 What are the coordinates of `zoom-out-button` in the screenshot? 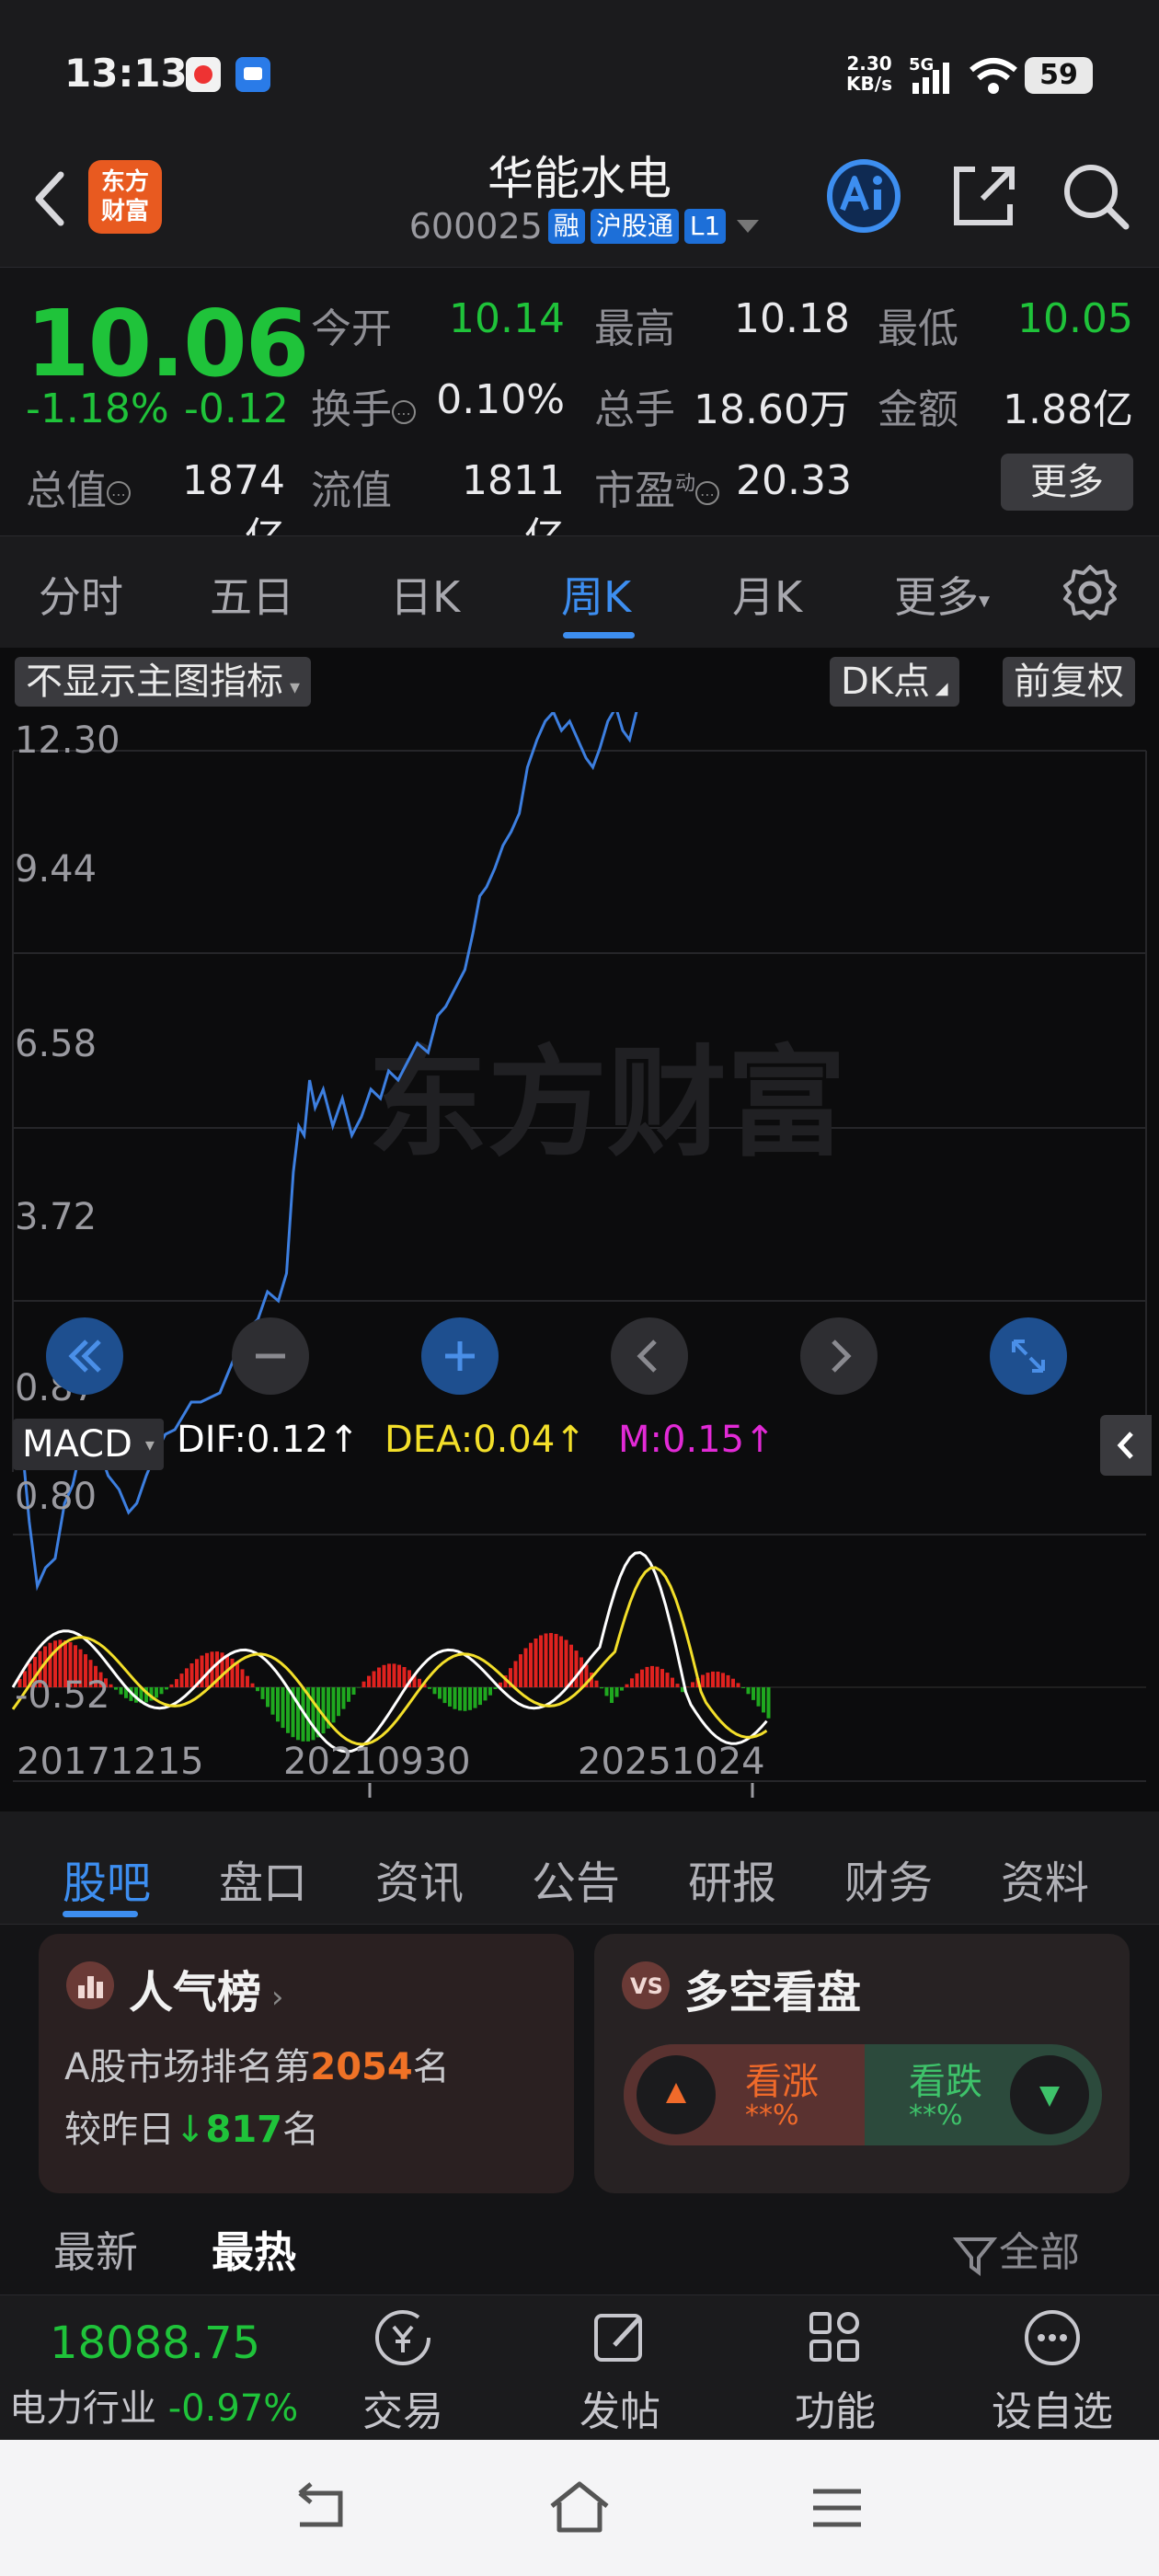 It's located at (270, 1356).